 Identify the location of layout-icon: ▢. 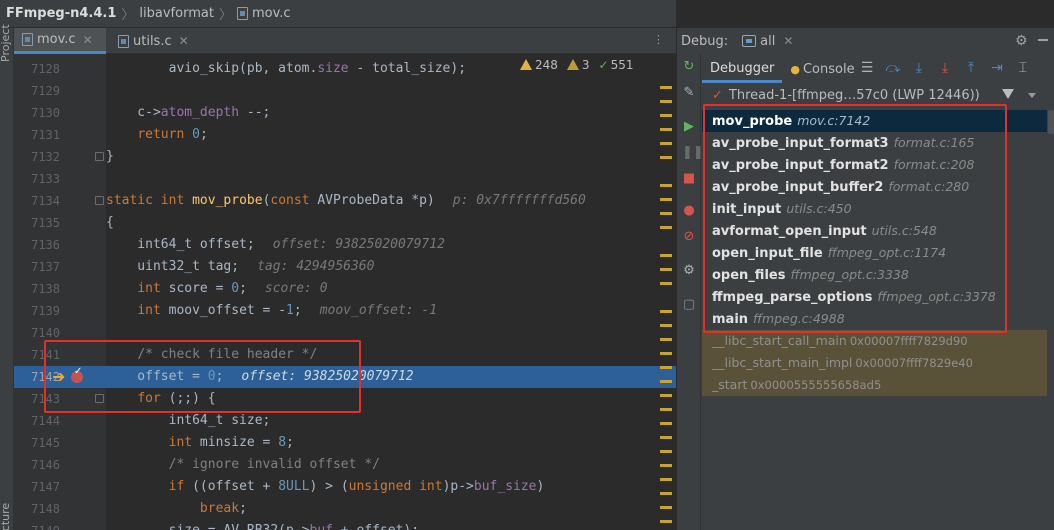
(689, 305).